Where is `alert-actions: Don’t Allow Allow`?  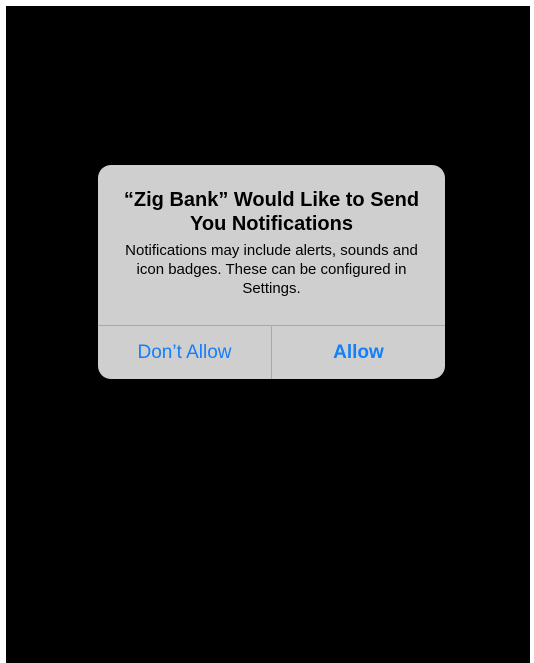
alert-actions: Don’t Allow Allow is located at coordinates (271, 352).